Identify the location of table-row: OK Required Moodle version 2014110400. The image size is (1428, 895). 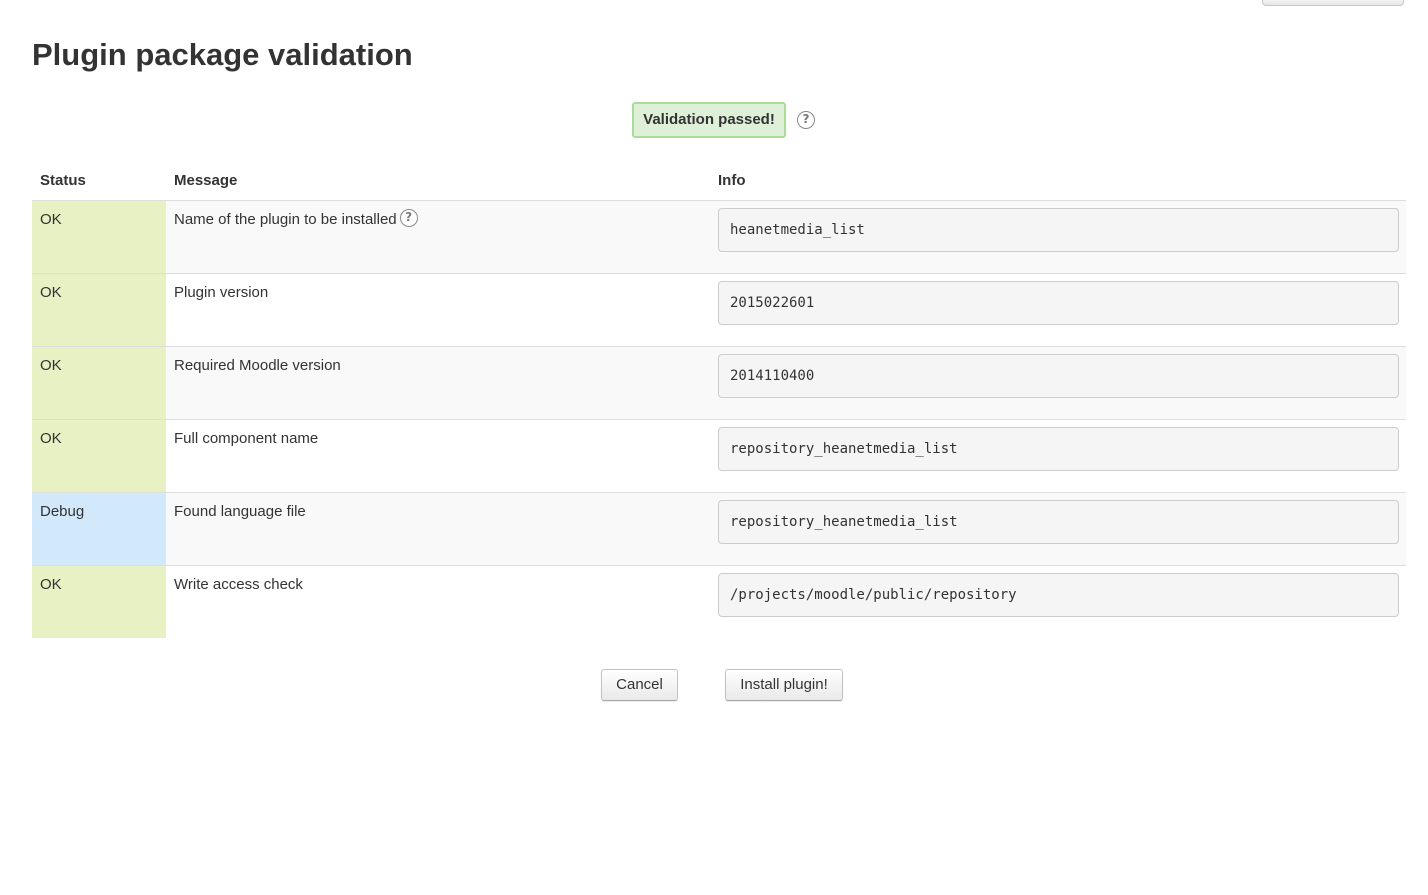
(719, 383).